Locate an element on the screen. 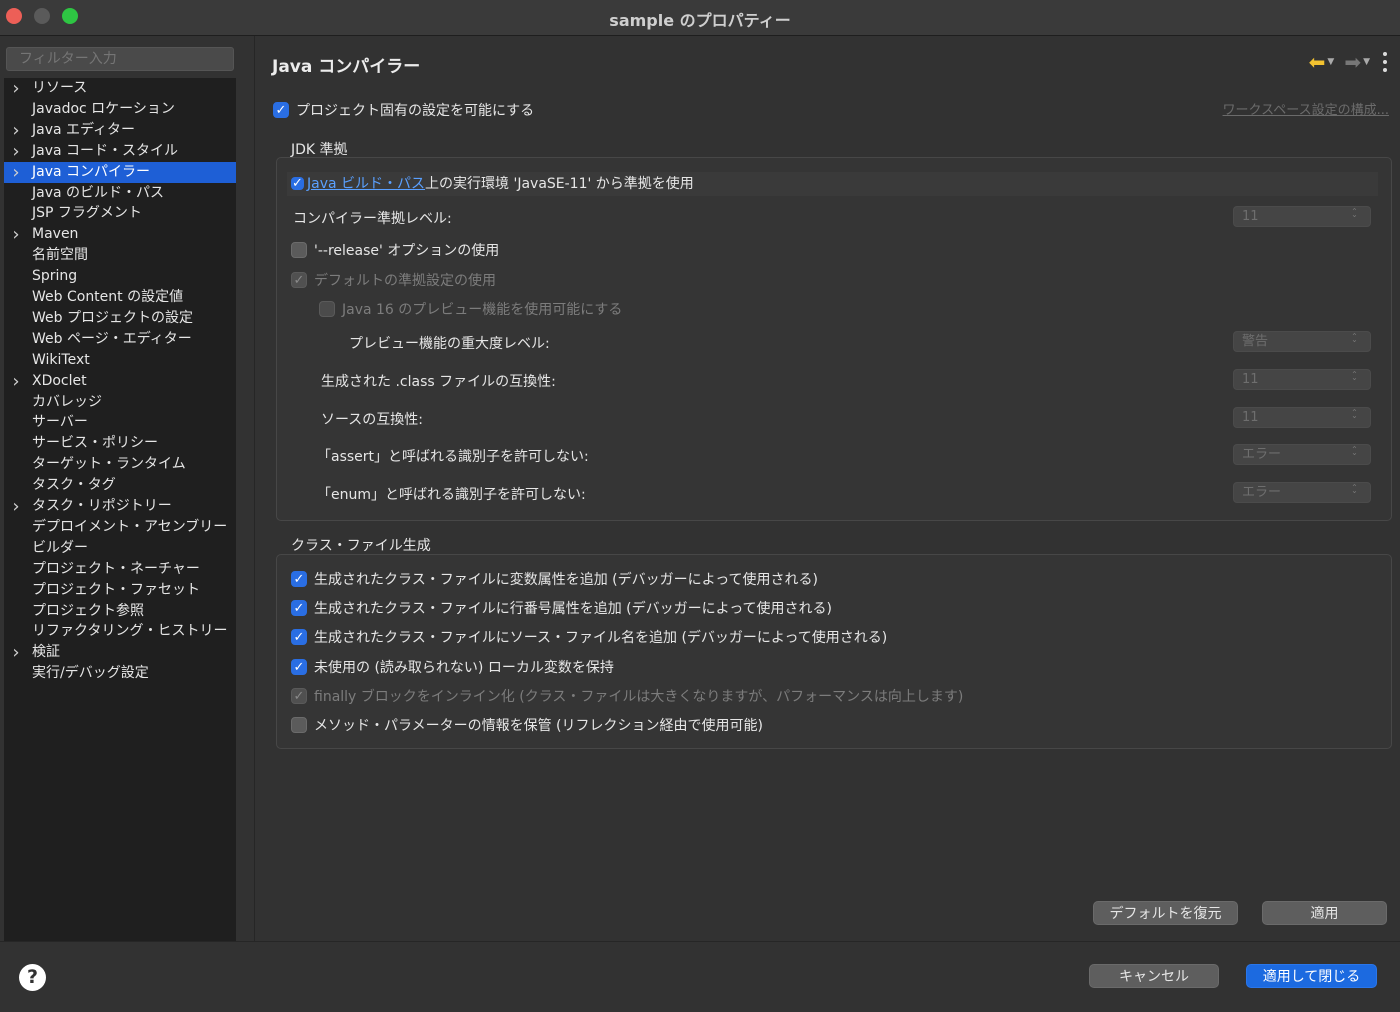 Image resolution: width=1400 pixels, height=1012 pixels. classfile-group-title: クラス・ファイル生成 is located at coordinates (361, 546).